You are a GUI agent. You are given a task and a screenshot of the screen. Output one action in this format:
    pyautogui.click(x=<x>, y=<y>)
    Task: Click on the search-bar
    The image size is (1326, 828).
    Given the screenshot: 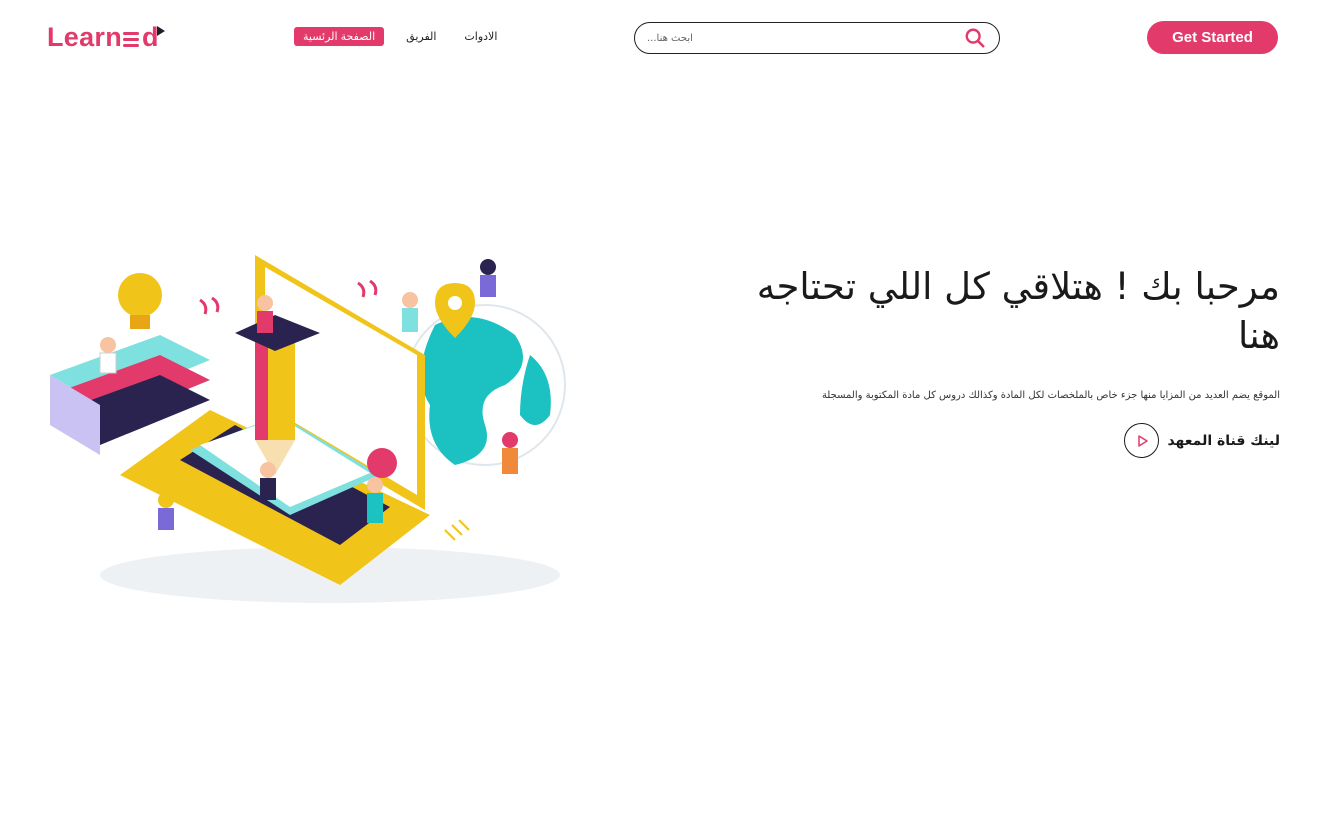 What is the action you would take?
    pyautogui.click(x=817, y=38)
    